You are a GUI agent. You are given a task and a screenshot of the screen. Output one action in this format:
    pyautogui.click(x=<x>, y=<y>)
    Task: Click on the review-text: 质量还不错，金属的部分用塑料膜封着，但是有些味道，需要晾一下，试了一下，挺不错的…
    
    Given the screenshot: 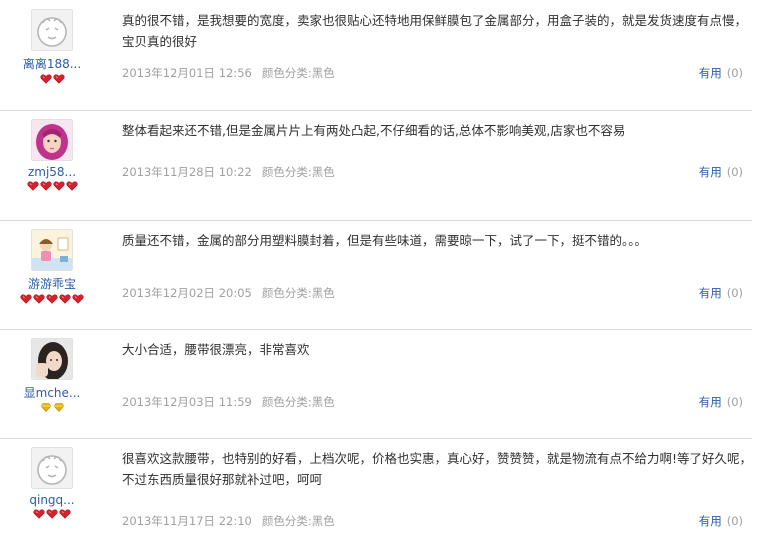 What is the action you would take?
    pyautogui.click(x=385, y=240)
    